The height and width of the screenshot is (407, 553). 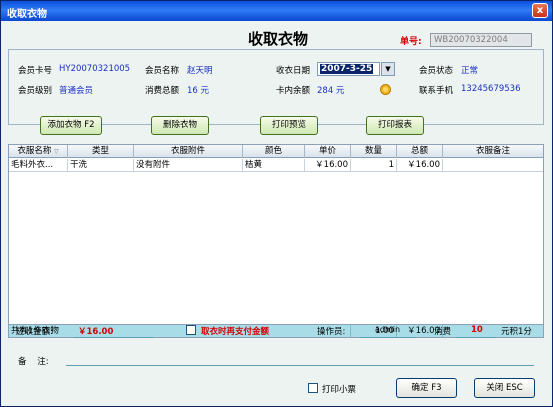 I want to click on col-header-name: 衣服名称 ▽, so click(x=38, y=151).